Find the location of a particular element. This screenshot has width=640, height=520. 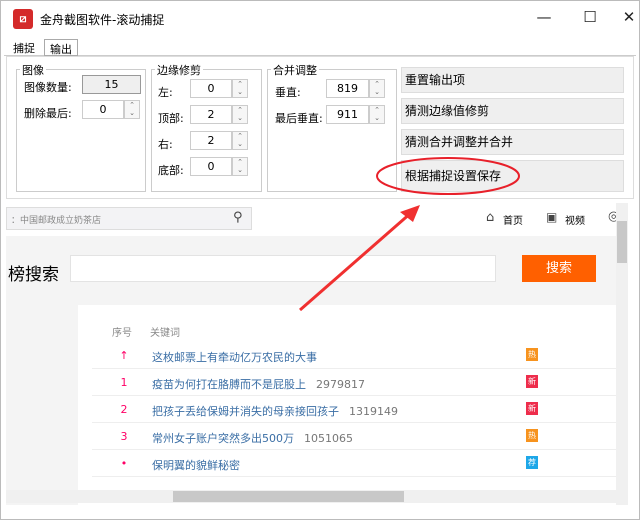

annotation-arrow is located at coordinates (356, 261).